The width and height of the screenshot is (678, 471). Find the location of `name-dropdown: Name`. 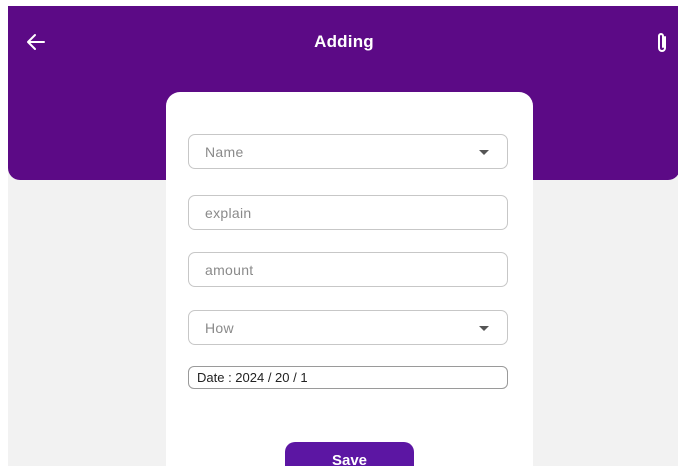

name-dropdown: Name is located at coordinates (348, 151).